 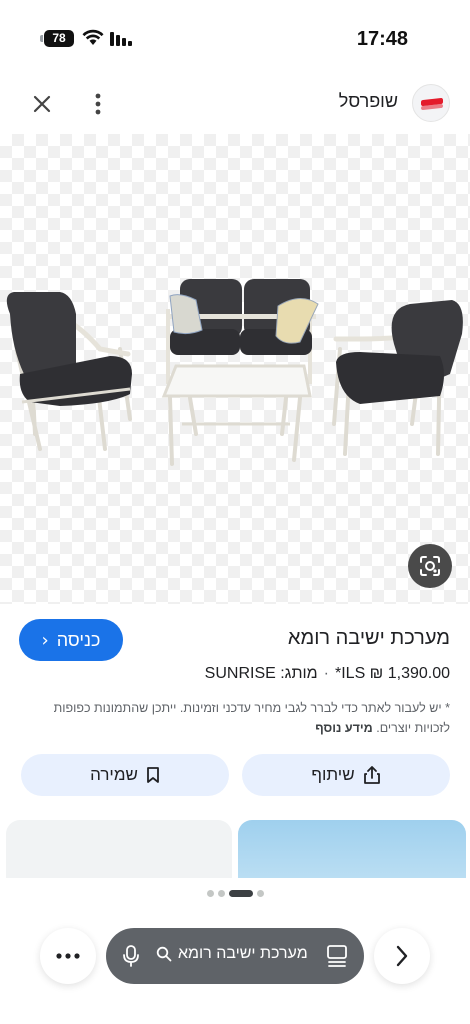 I want to click on logo-flag-bottom, so click(x=432, y=107).